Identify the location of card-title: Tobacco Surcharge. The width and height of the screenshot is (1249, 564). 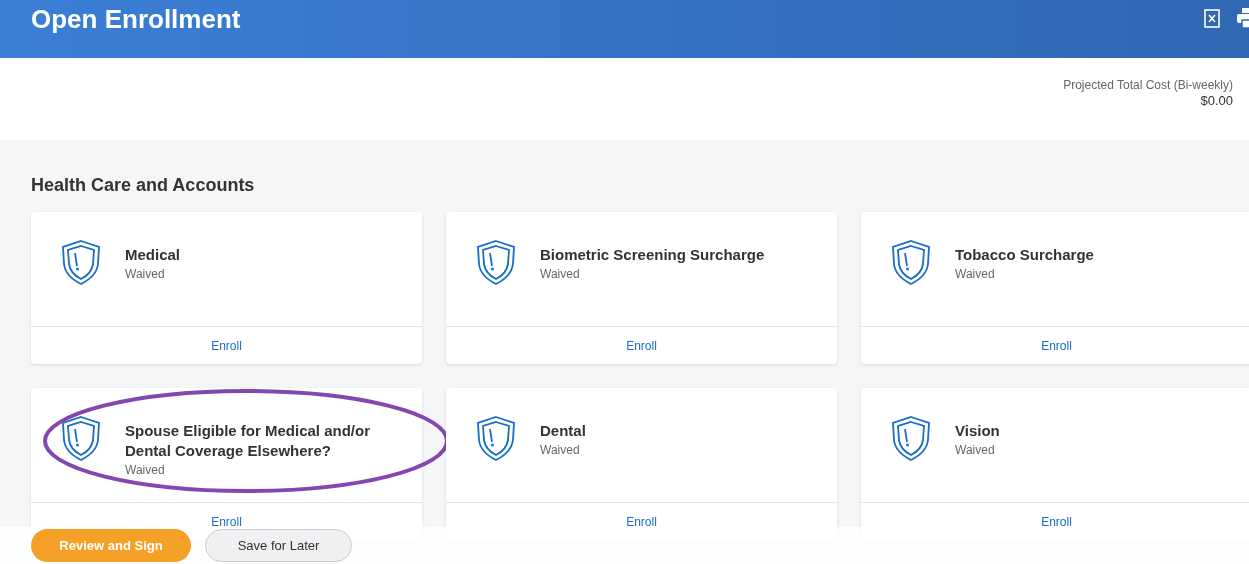
(1025, 255).